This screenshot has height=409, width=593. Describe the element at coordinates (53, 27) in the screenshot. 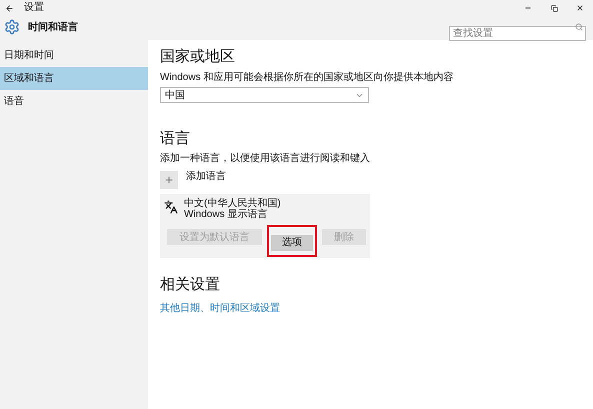

I see `page-title: 时间和语言` at that location.